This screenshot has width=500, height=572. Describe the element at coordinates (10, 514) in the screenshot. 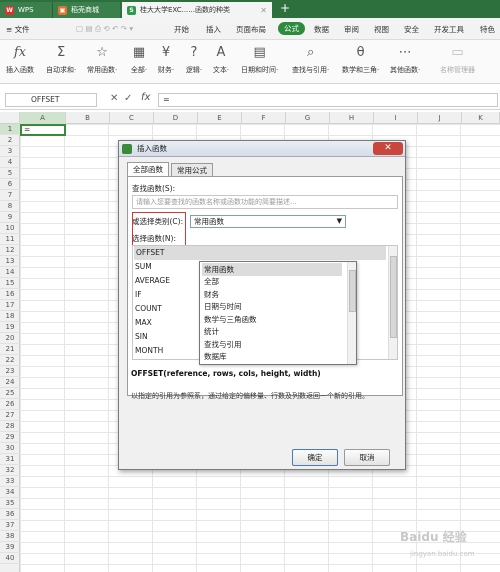

I see `row-header: 36` at that location.